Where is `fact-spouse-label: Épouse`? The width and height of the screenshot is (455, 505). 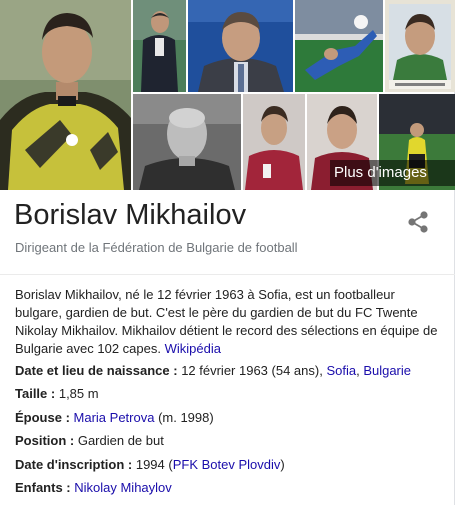 fact-spouse-label: Épouse is located at coordinates (38, 417).